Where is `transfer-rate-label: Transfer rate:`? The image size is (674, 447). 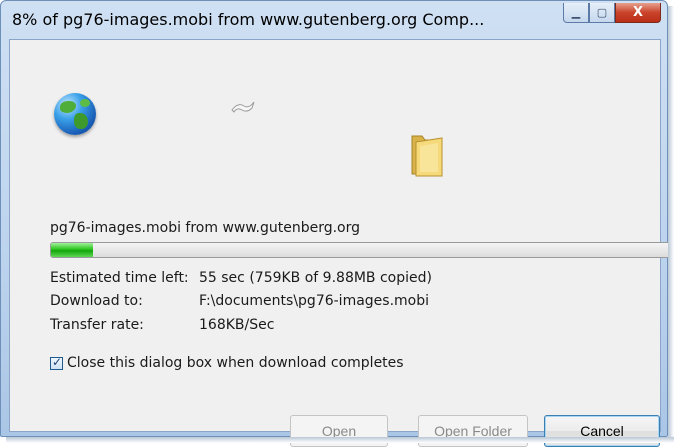 transfer-rate-label: Transfer rate: is located at coordinates (97, 325).